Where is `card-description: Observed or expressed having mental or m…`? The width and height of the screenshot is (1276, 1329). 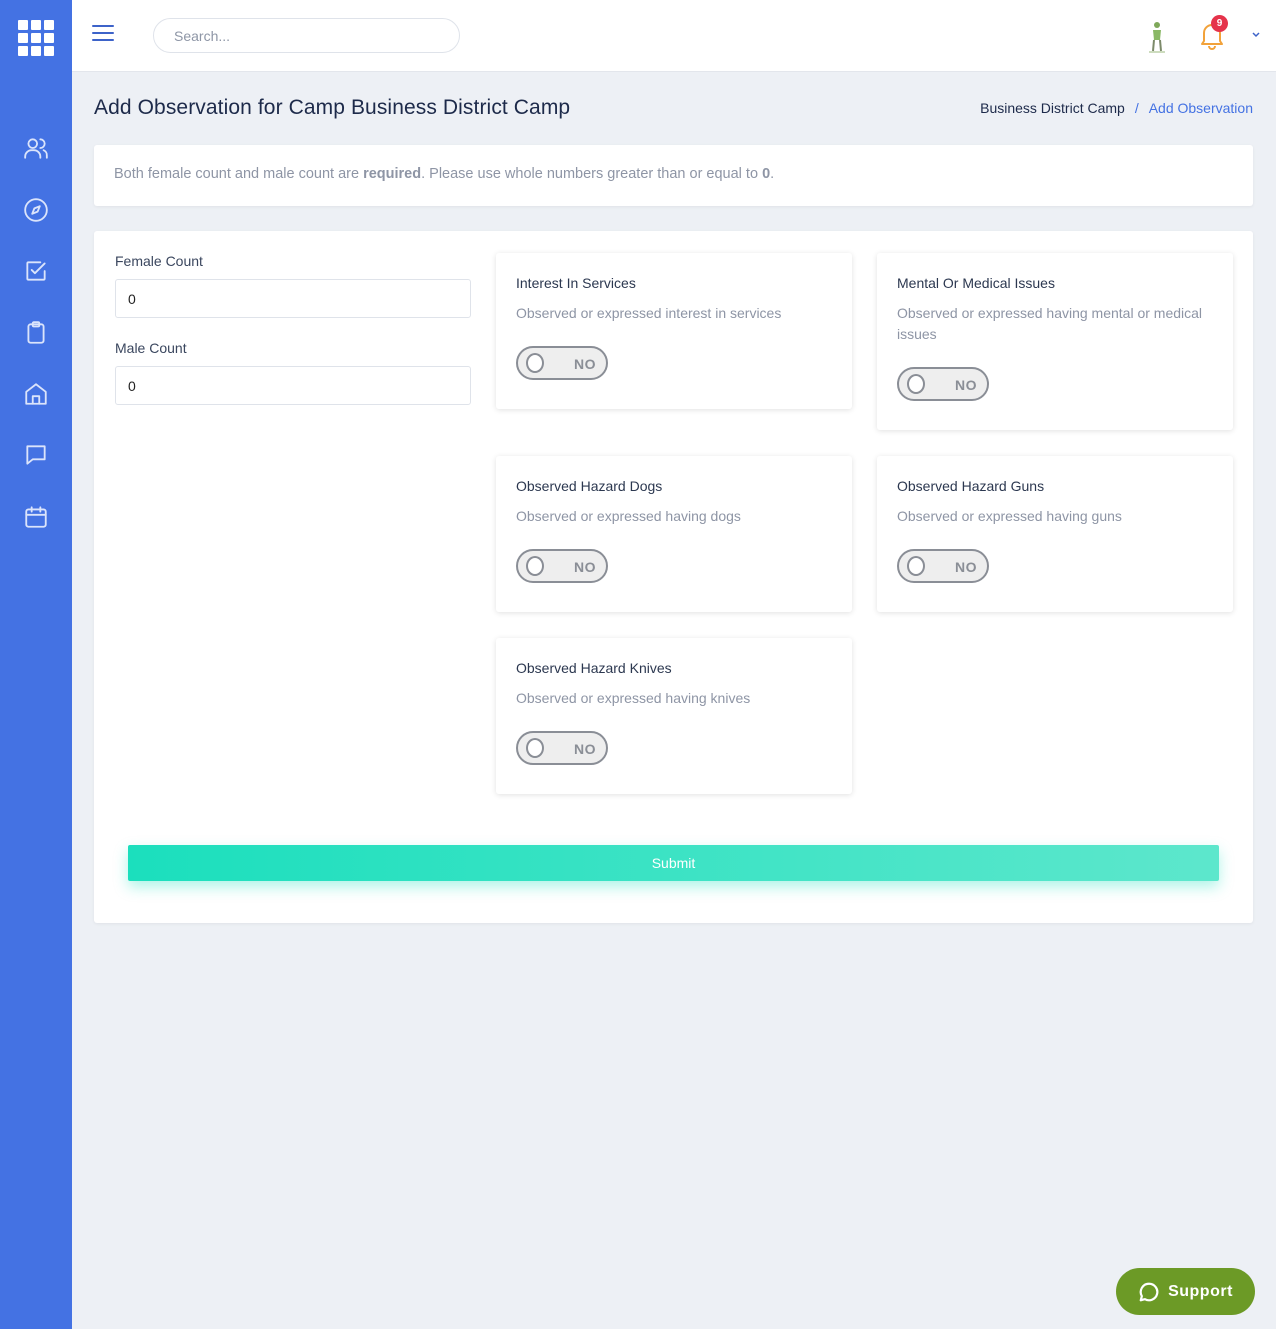 card-description: Observed or expressed having mental or m… is located at coordinates (1050, 323).